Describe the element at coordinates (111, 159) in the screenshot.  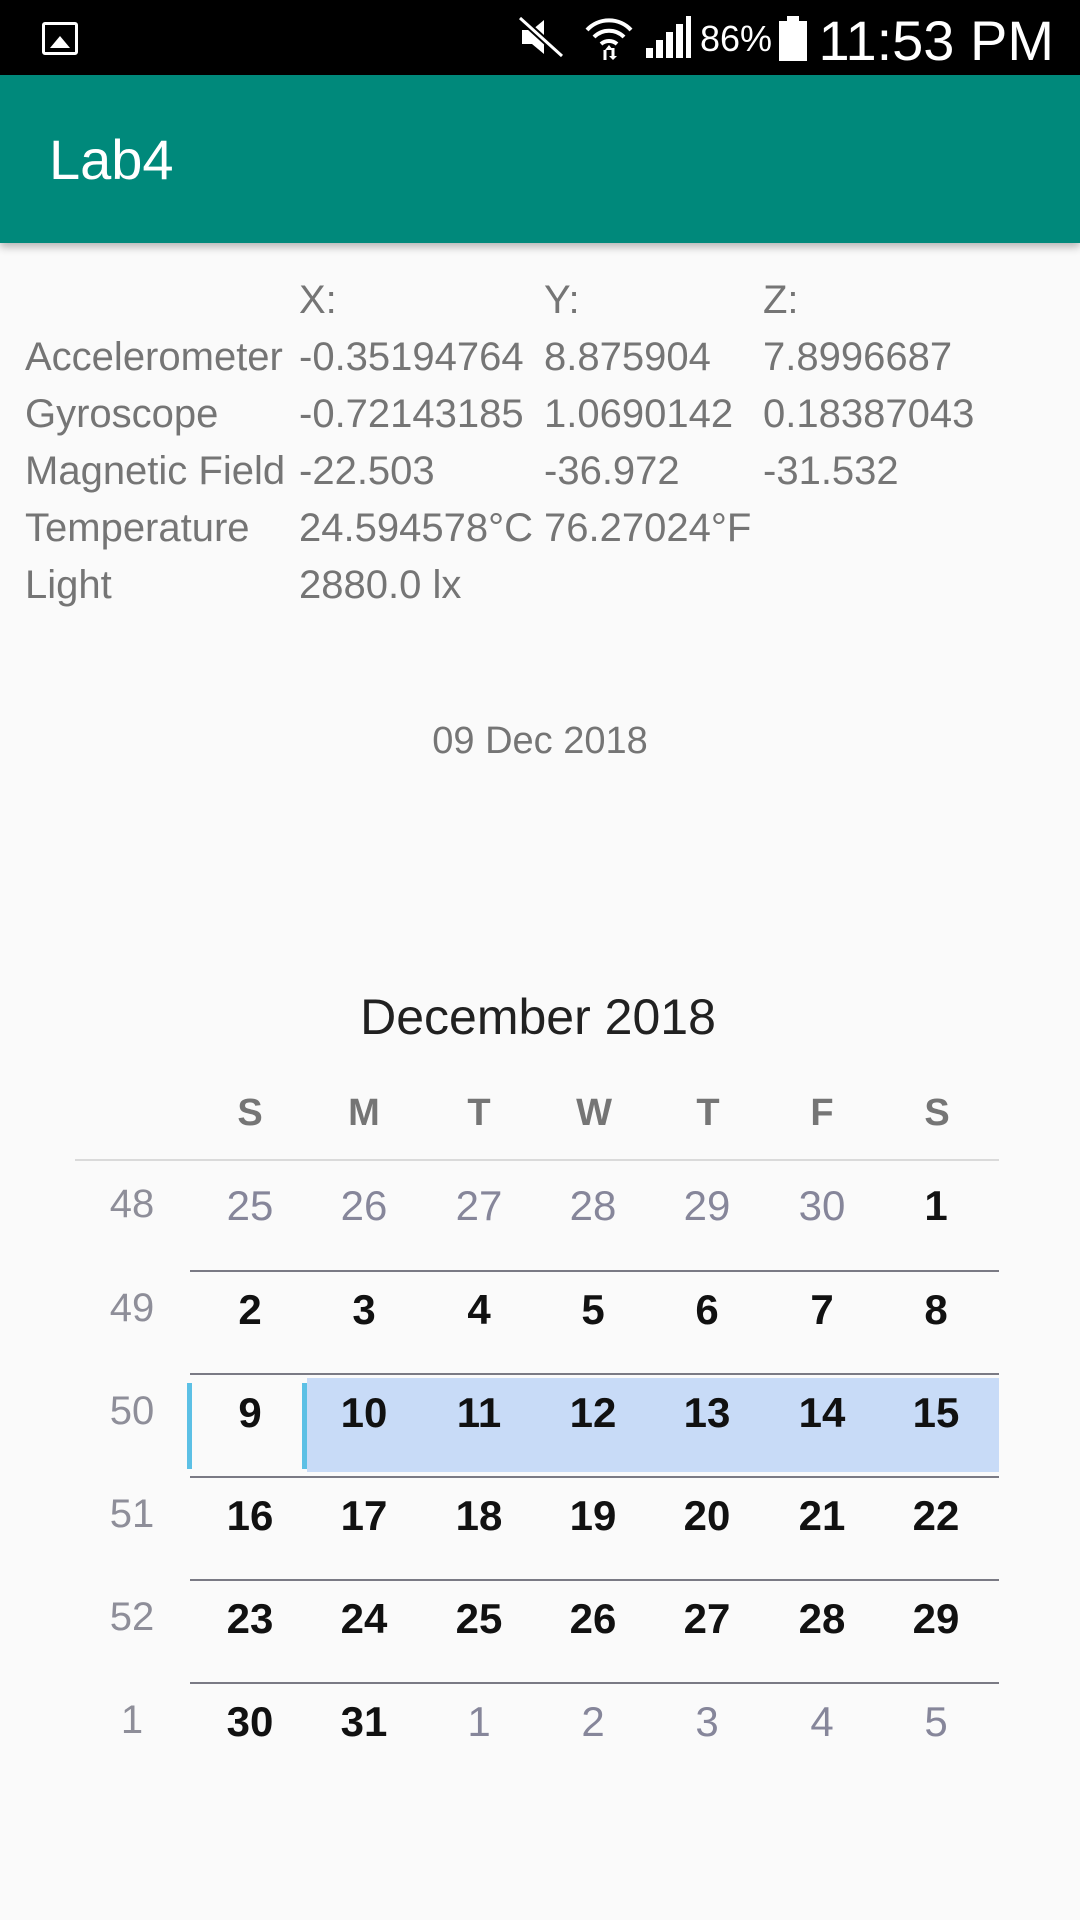
I see `app-title: Lab4` at that location.